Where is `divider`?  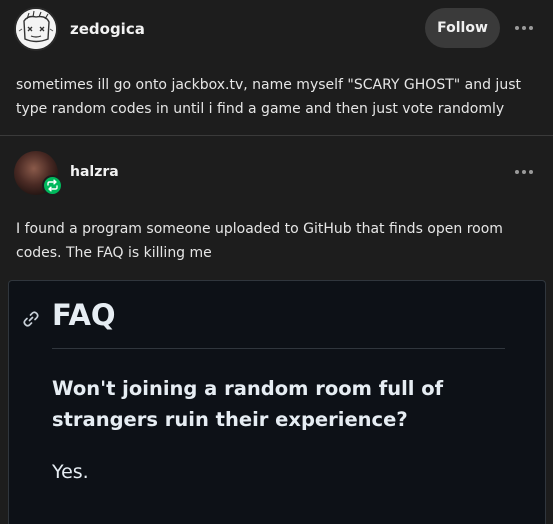
divider is located at coordinates (276, 135).